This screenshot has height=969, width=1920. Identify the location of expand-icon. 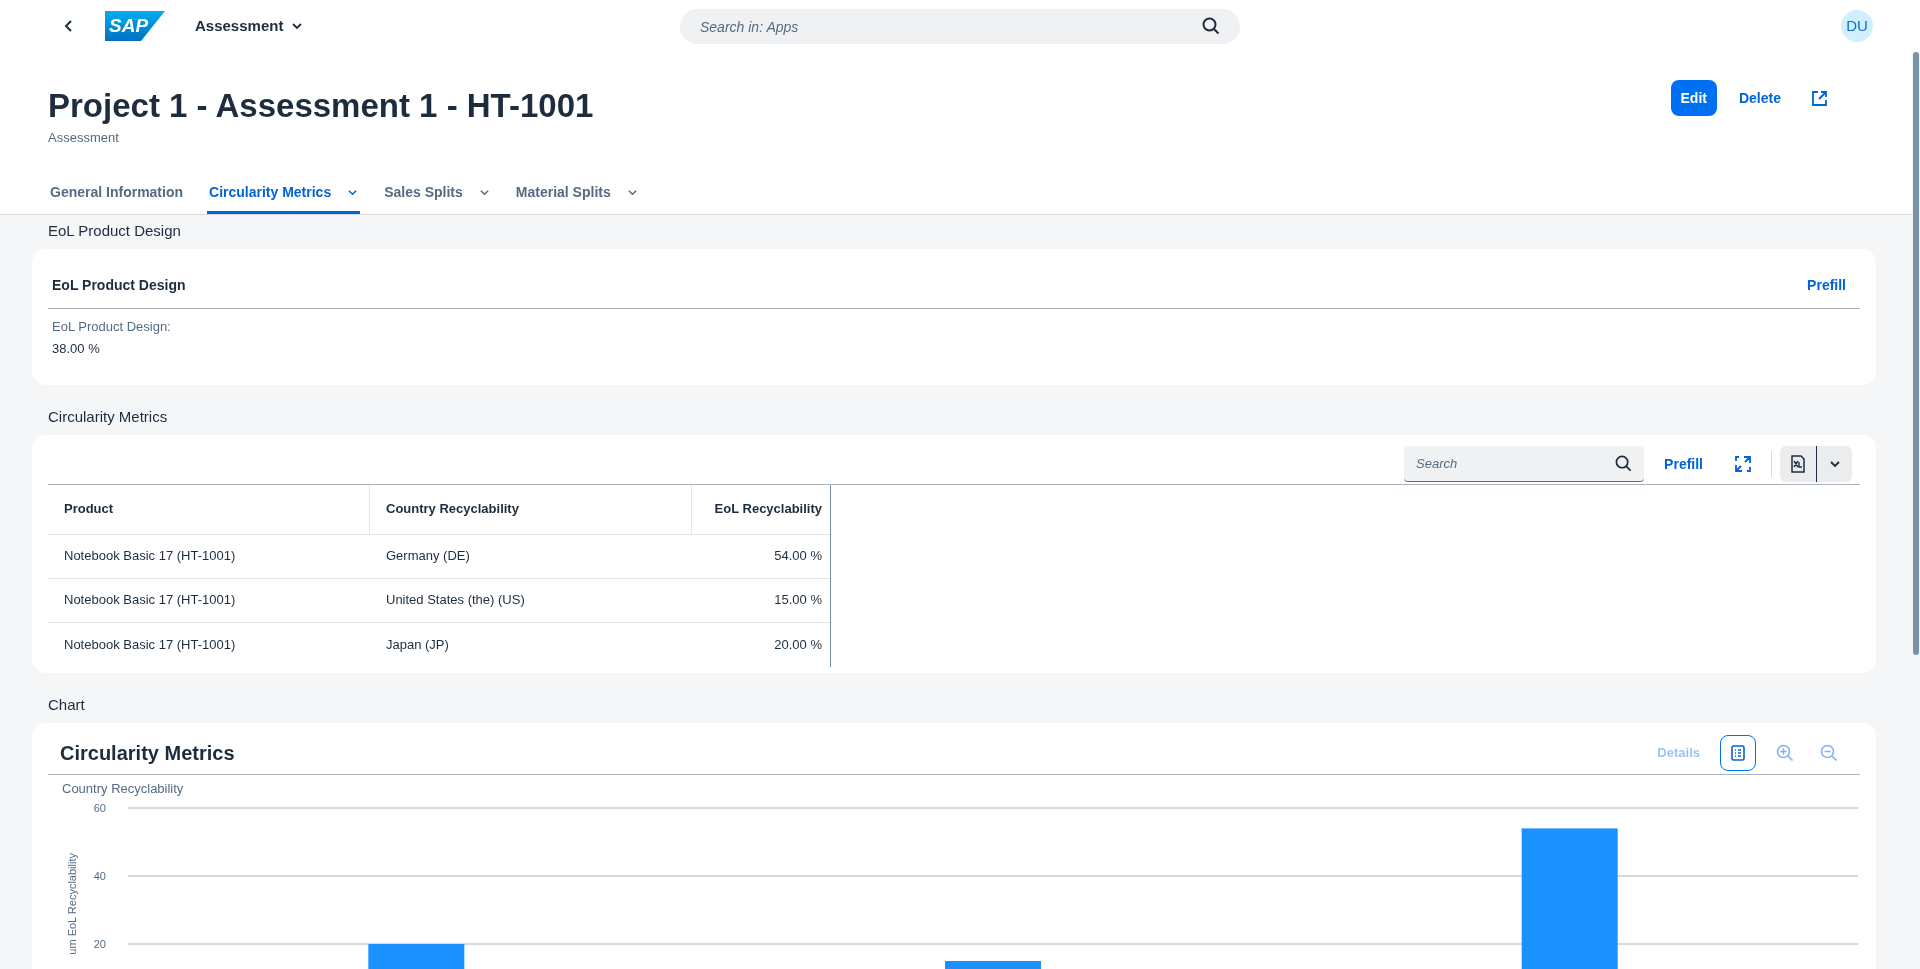
(1743, 464).